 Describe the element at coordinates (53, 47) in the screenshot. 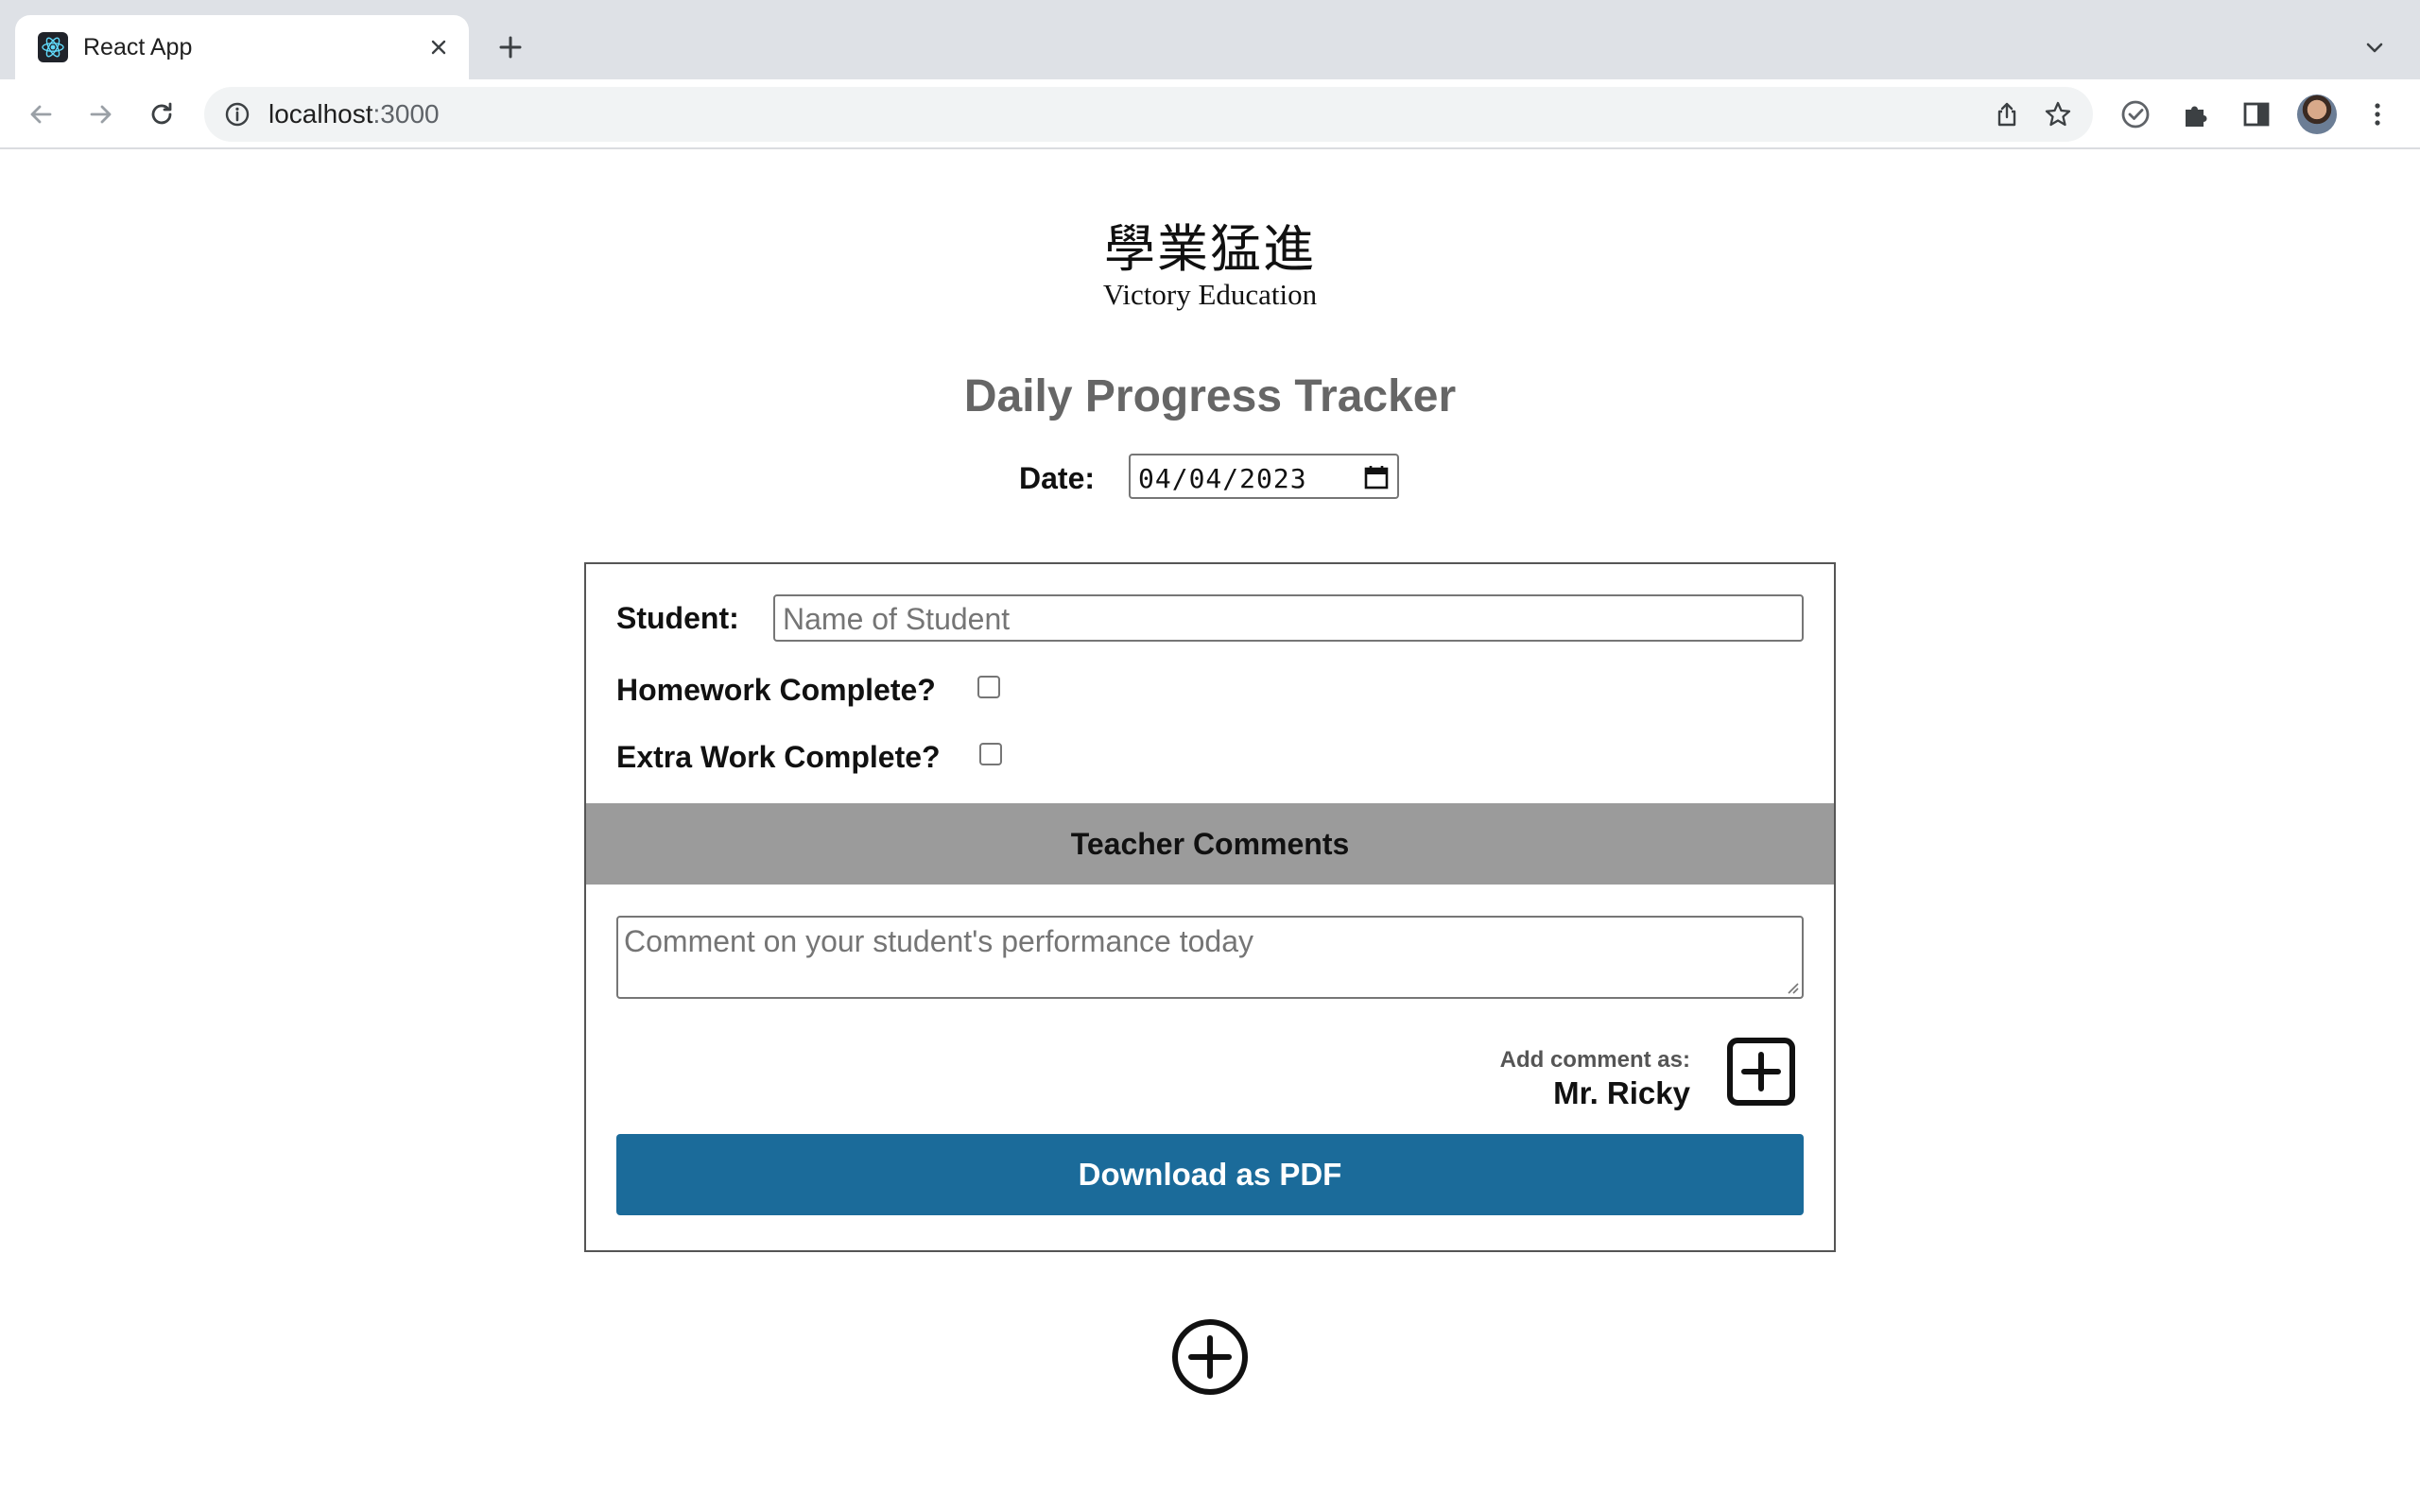

I see `react-logo-icon` at that location.